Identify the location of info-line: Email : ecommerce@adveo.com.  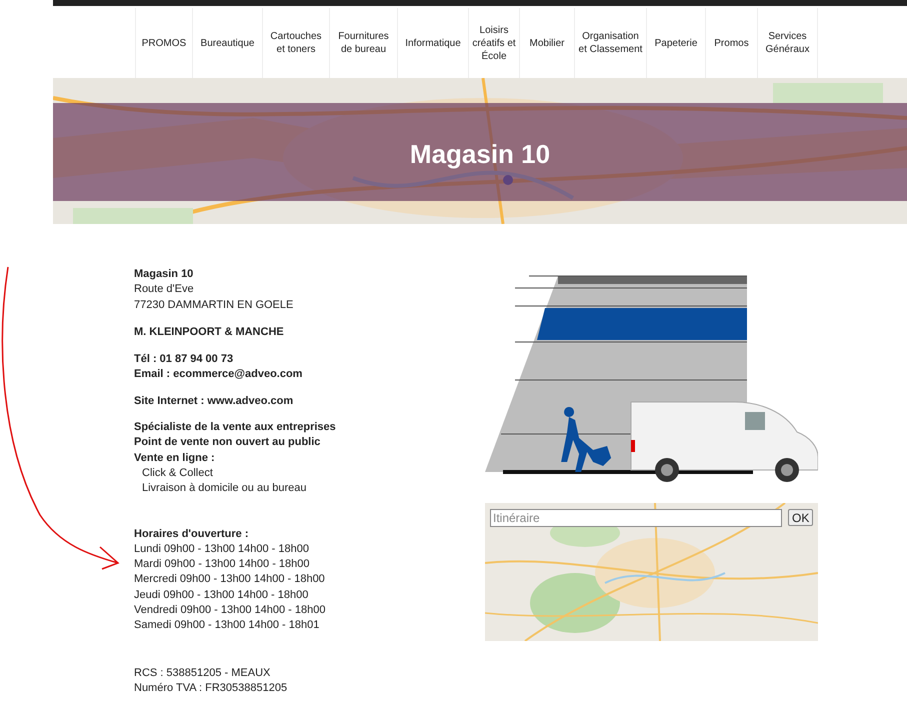
(219, 374).